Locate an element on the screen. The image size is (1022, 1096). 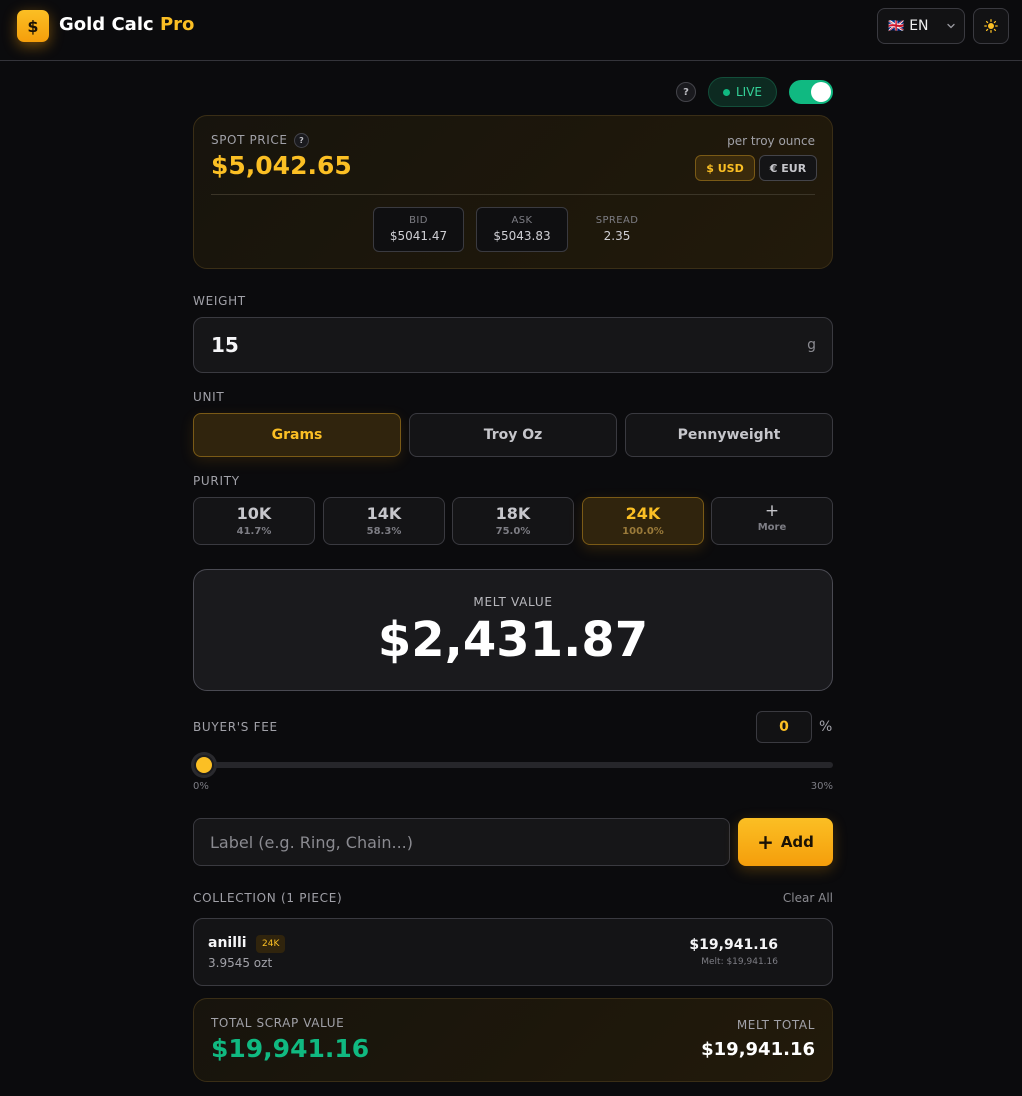
slider-thumb is located at coordinates (204, 765).